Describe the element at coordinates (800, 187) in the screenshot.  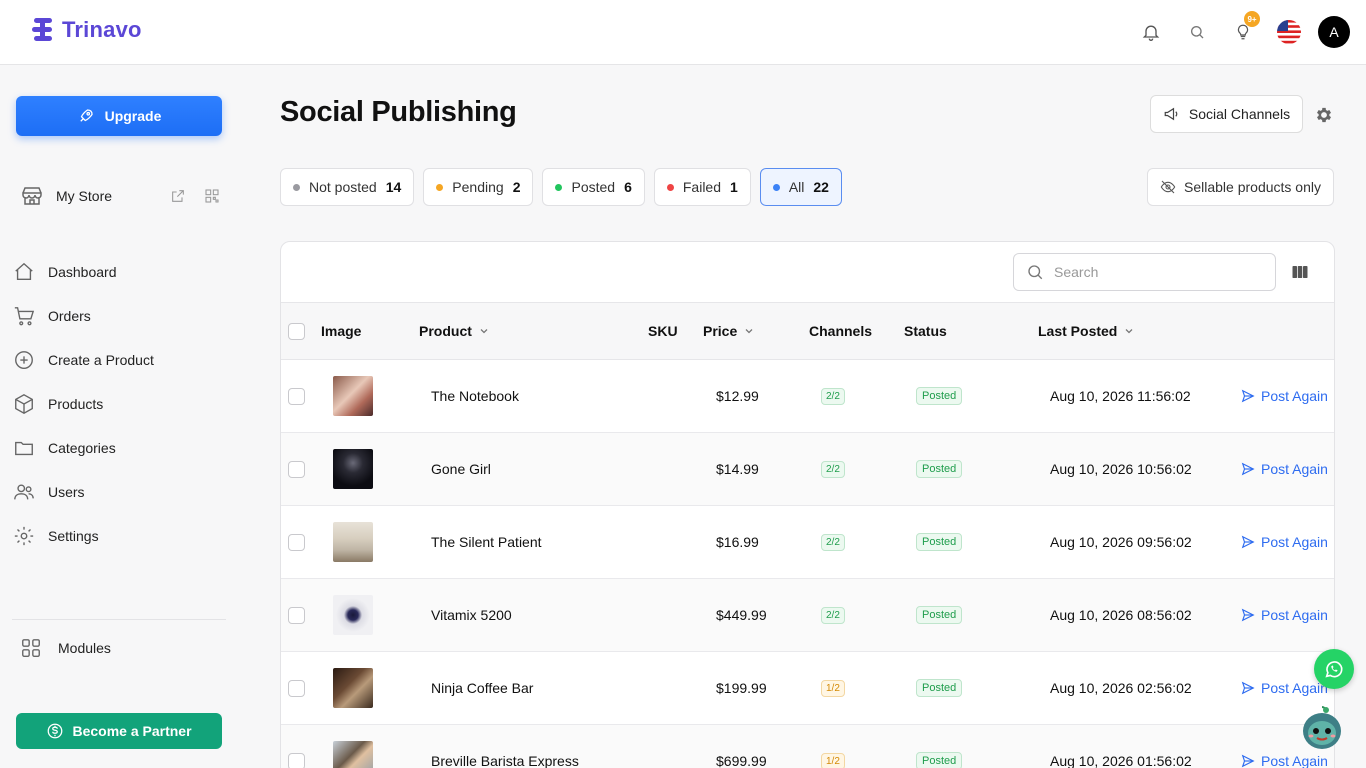
I see `filter-all: All 22` at that location.